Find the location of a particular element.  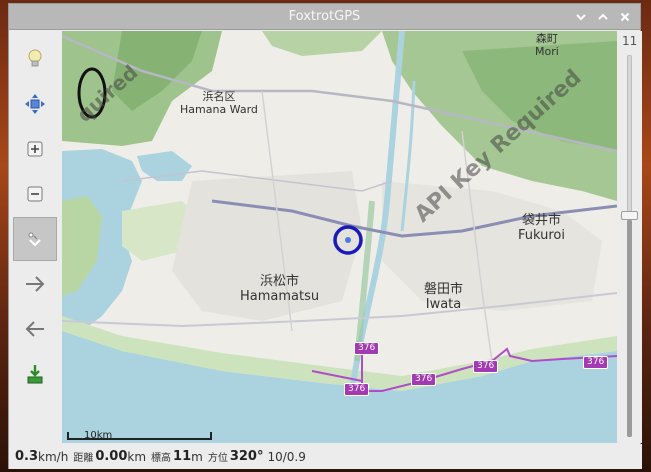

lightbulb-button is located at coordinates (35, 59).